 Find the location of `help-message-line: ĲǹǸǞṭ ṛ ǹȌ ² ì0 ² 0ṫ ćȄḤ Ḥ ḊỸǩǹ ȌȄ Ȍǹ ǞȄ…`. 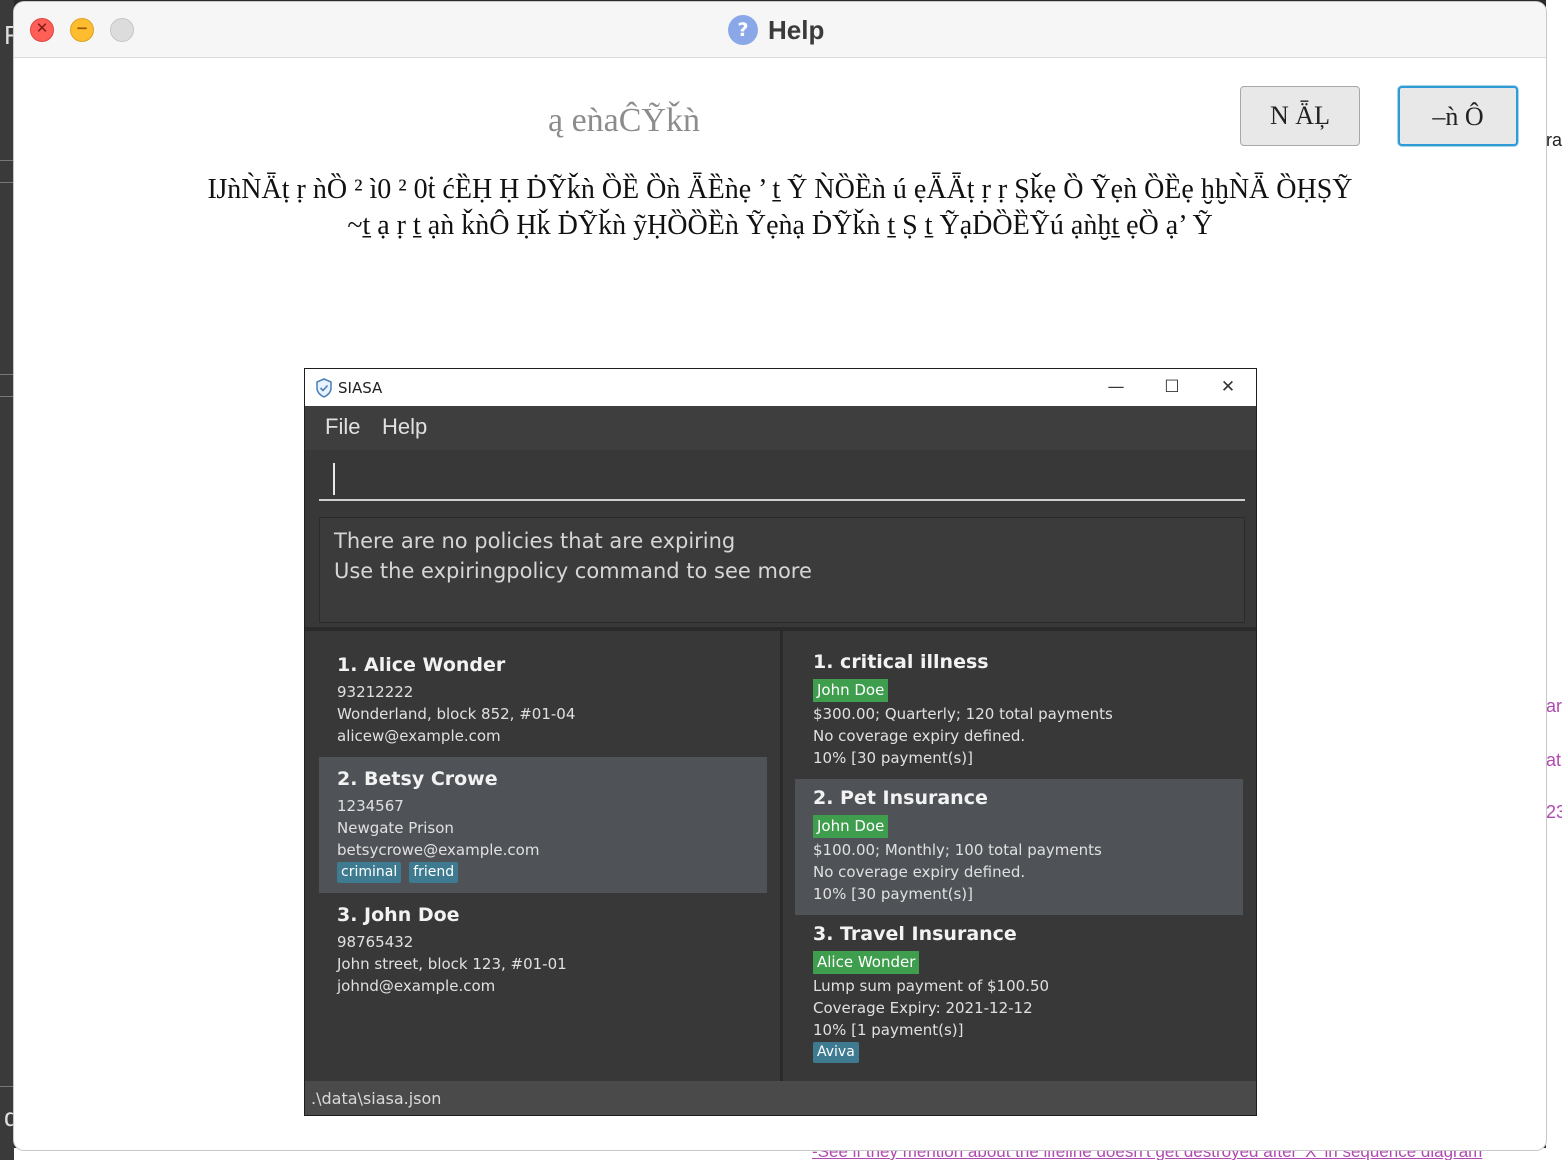

help-message-line: ĲǹǸǞṭ ṛ ǹȌ ² ì0 ² 0ṫ ćȄḤ Ḥ ḊỸǩǹ ȌȄ Ȍǹ ǞȄ… is located at coordinates (780, 189).